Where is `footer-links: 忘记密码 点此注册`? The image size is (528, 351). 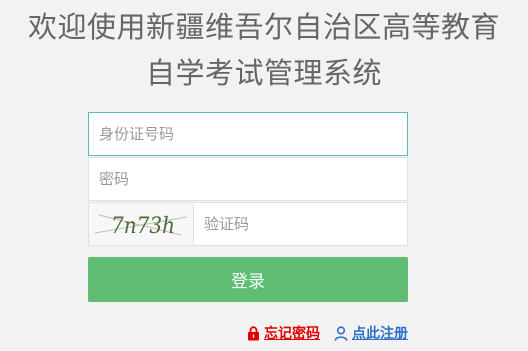
footer-links: 忘记密码 点此注册 is located at coordinates (327, 333).